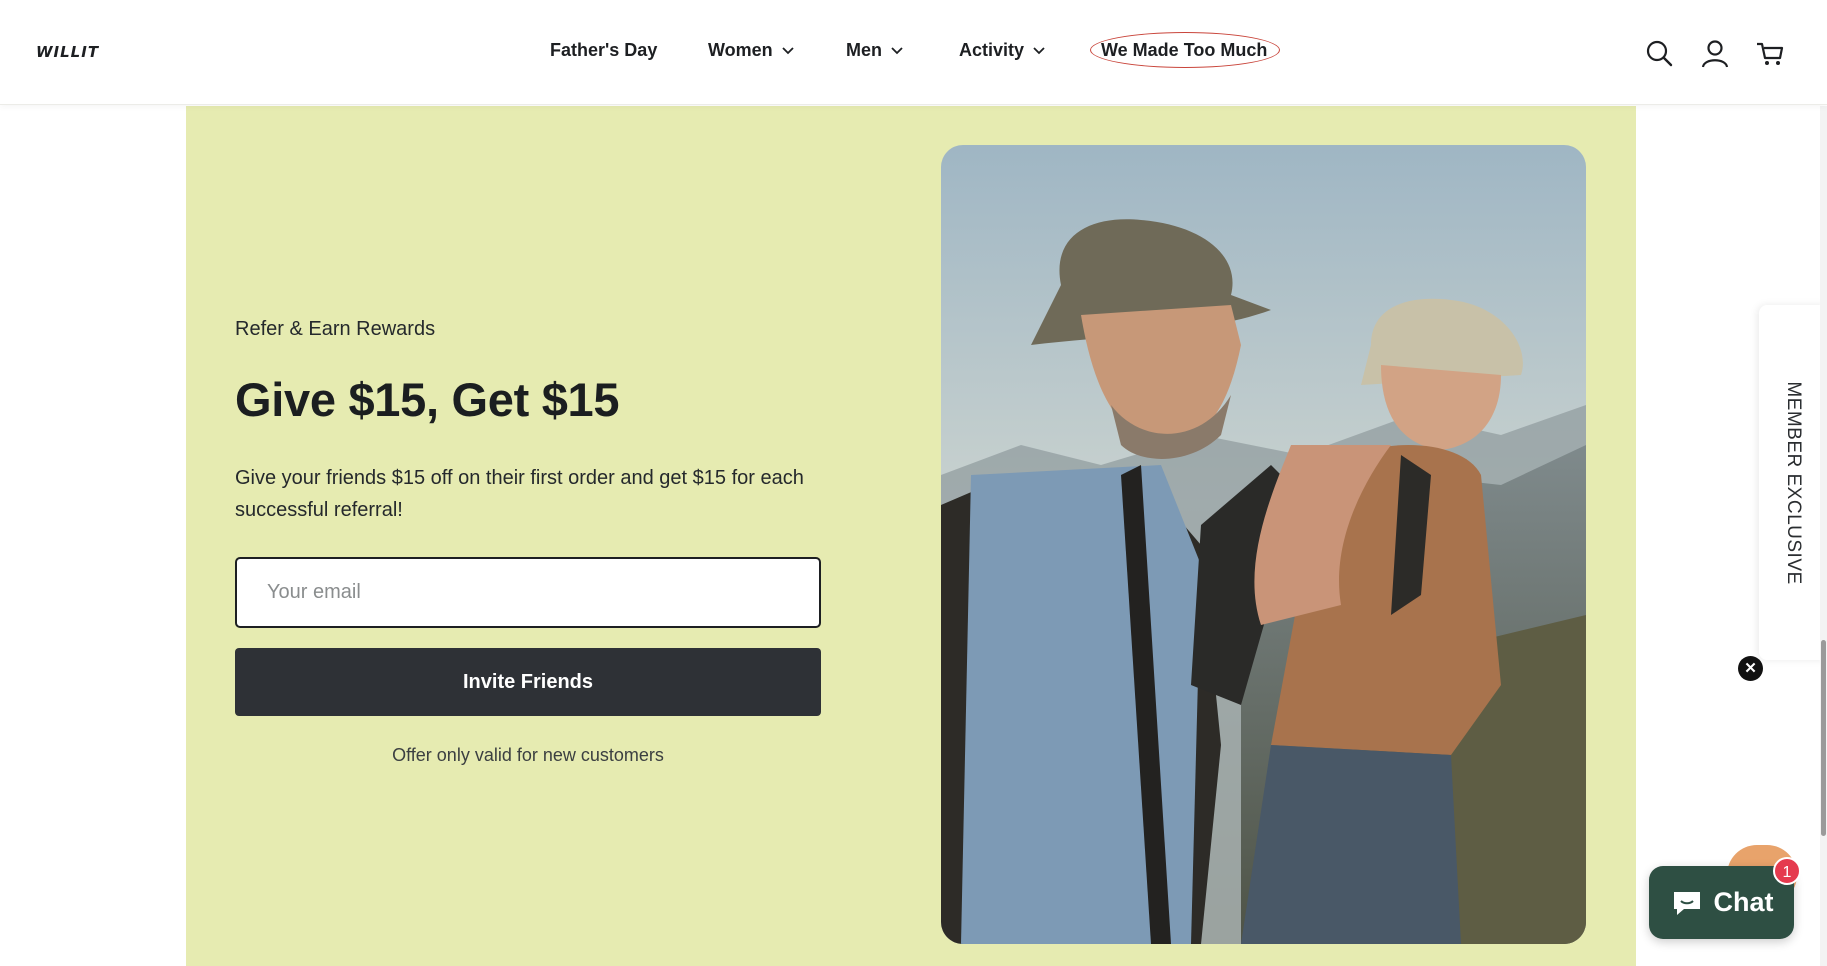  I want to click on member-exclusive-label: MEMBER EXCLUSIVE, so click(1793, 482).